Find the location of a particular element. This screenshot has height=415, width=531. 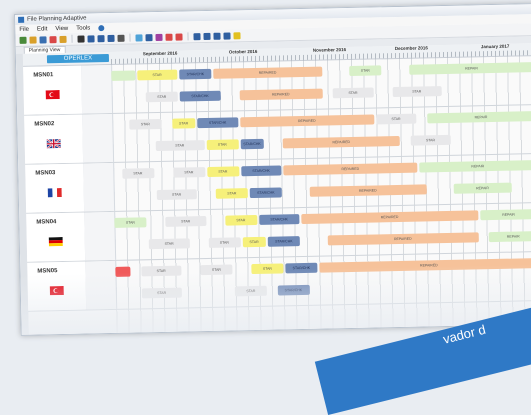

msn-label: MSN03 is located at coordinates (45, 173).